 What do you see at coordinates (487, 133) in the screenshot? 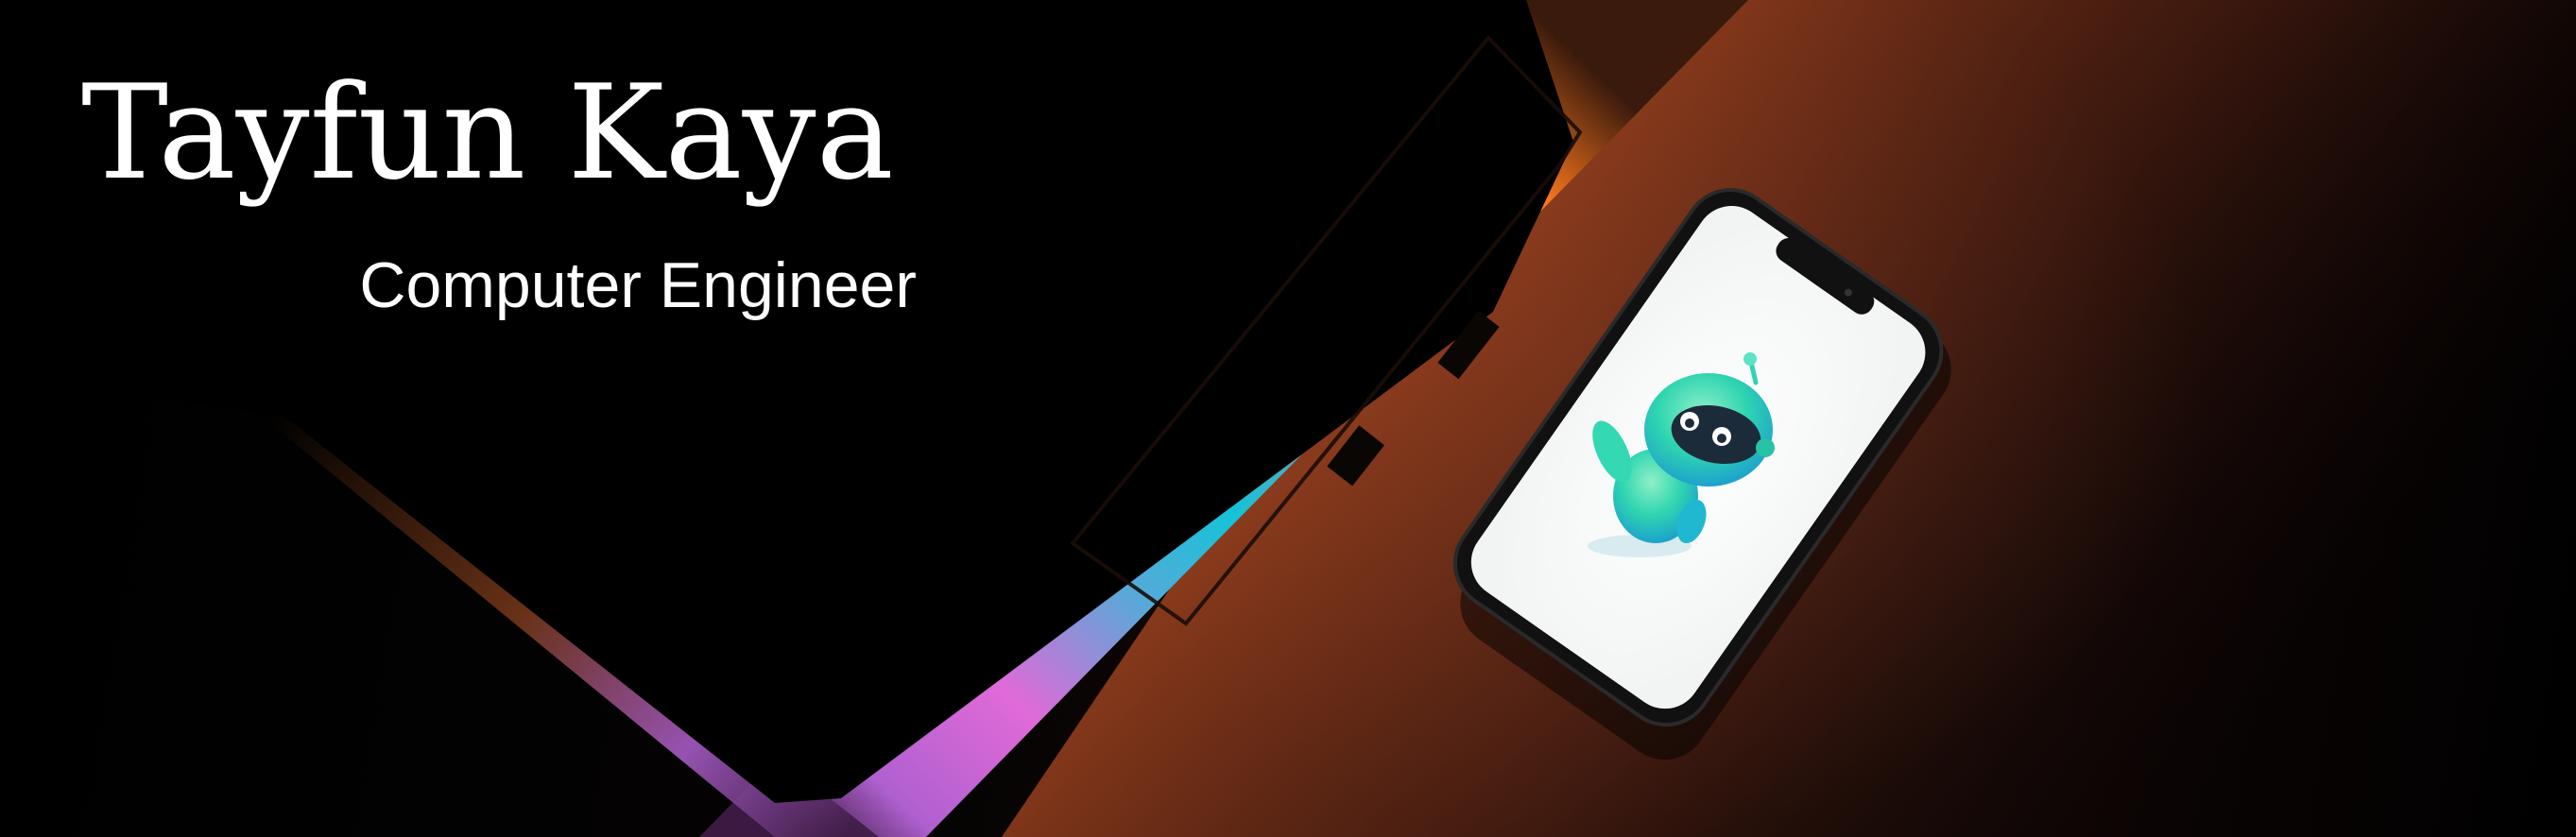
I see `name-title: Tayfun Kaya` at bounding box center [487, 133].